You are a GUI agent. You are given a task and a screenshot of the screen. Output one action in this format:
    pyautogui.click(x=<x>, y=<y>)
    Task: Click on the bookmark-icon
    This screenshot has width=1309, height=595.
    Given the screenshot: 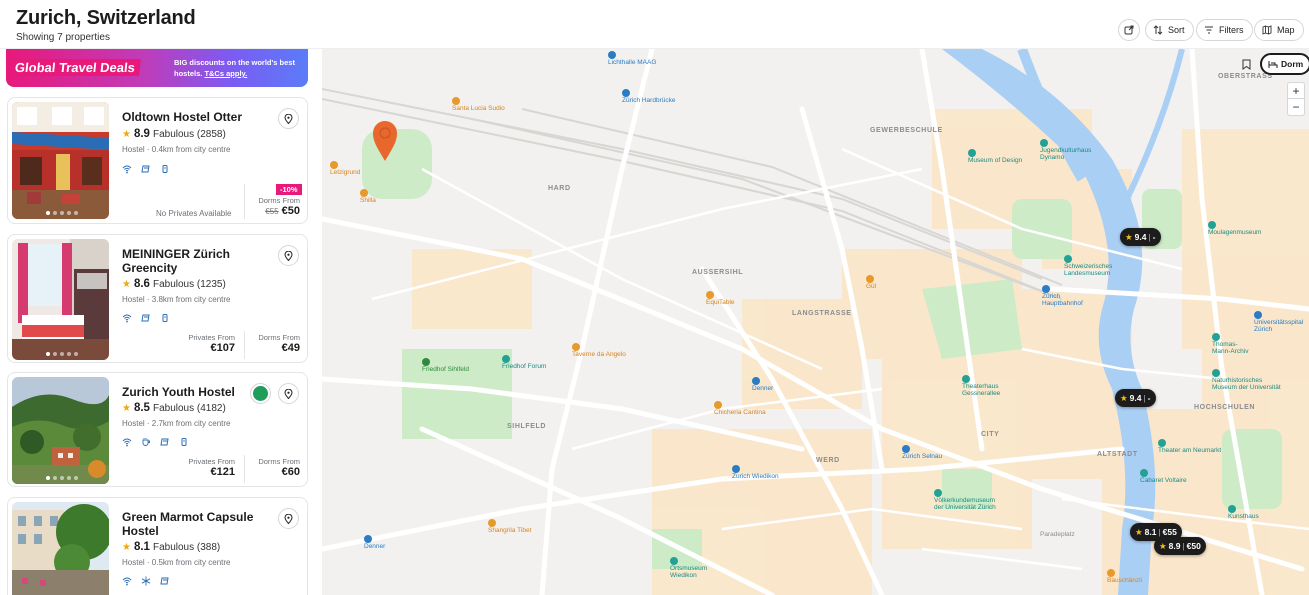 What is the action you would take?
    pyautogui.click(x=1246, y=64)
    